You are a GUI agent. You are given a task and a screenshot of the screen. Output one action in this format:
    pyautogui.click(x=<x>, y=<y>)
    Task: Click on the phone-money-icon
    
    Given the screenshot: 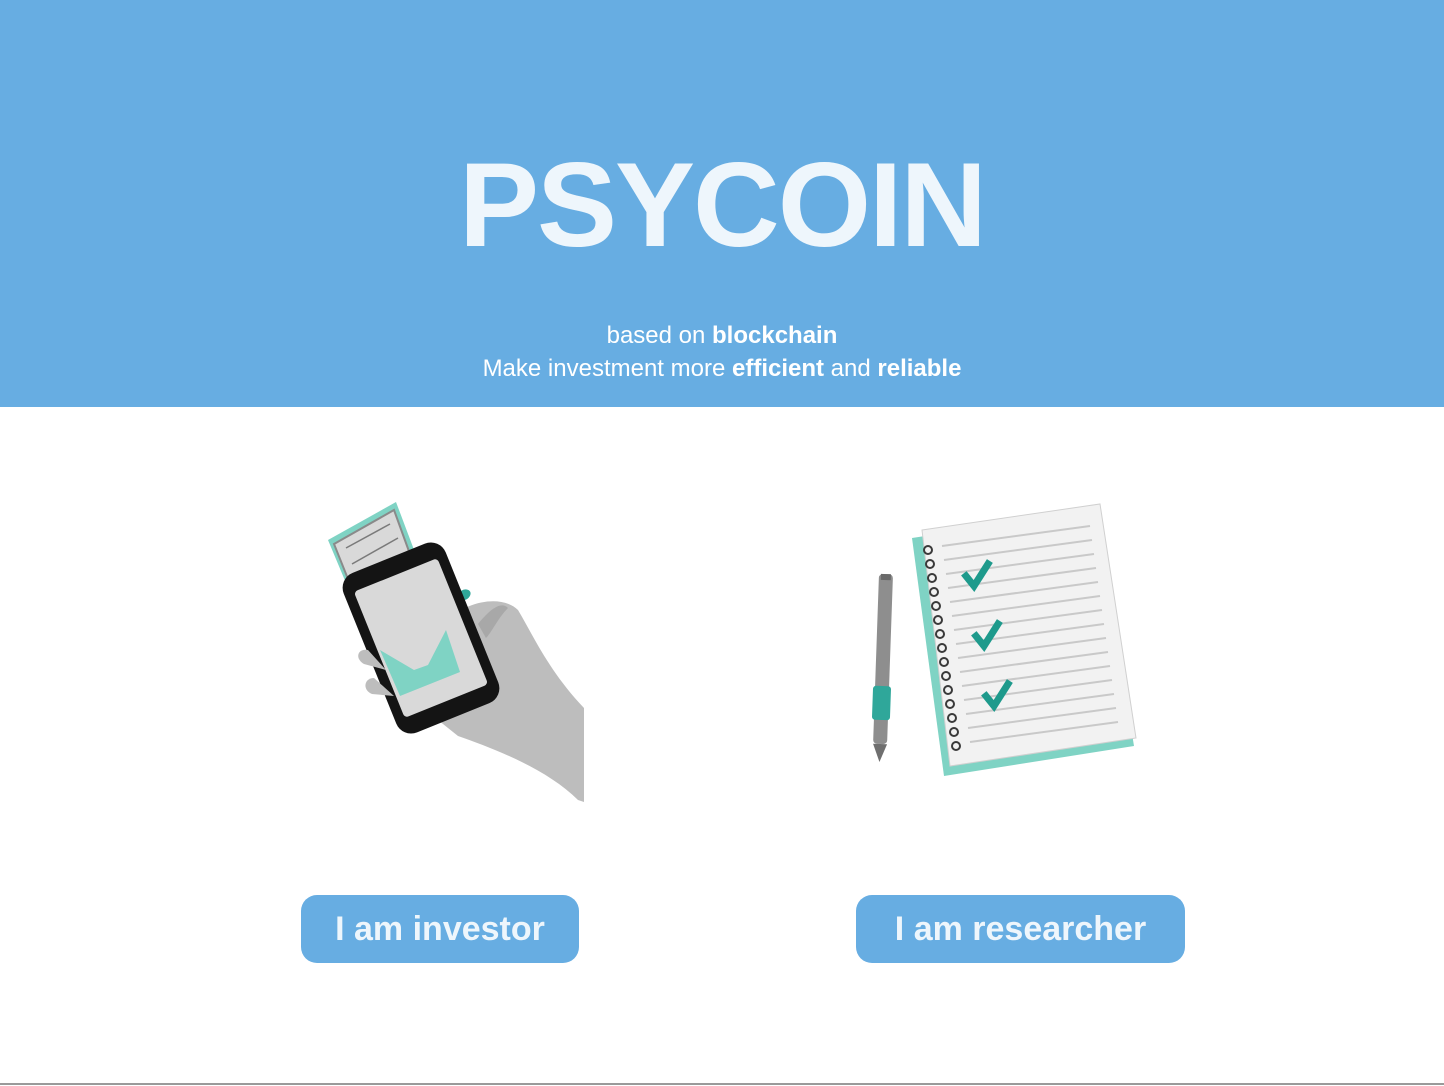 What is the action you would take?
    pyautogui.click(x=456, y=651)
    